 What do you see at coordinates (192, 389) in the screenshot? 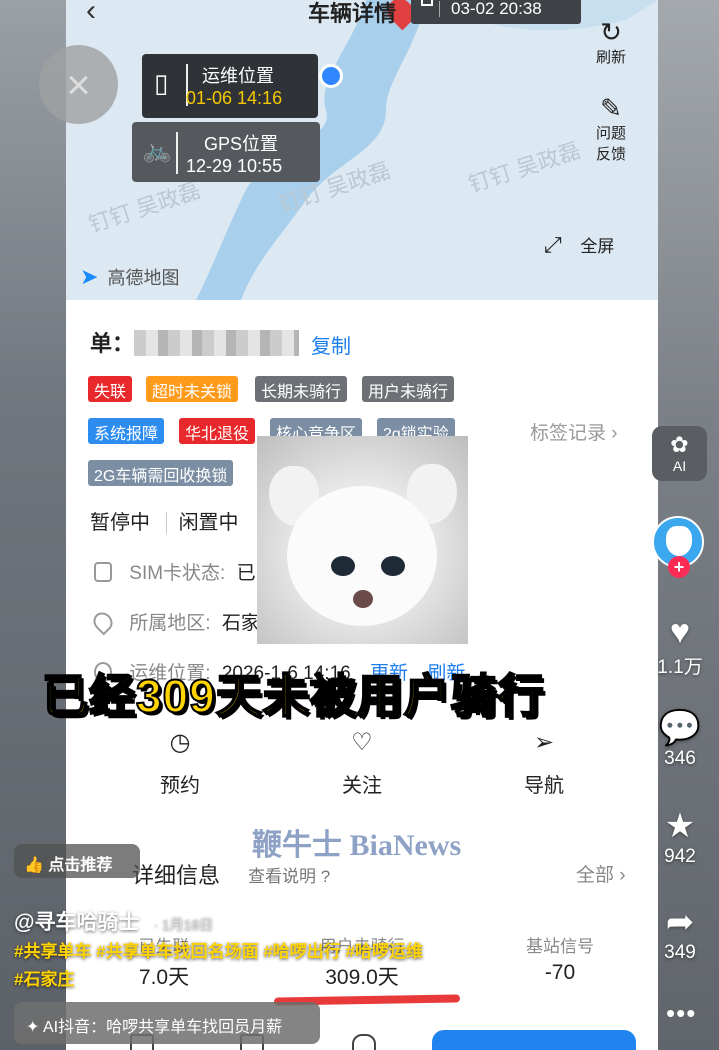
I see `tag: 超时未关锁` at bounding box center [192, 389].